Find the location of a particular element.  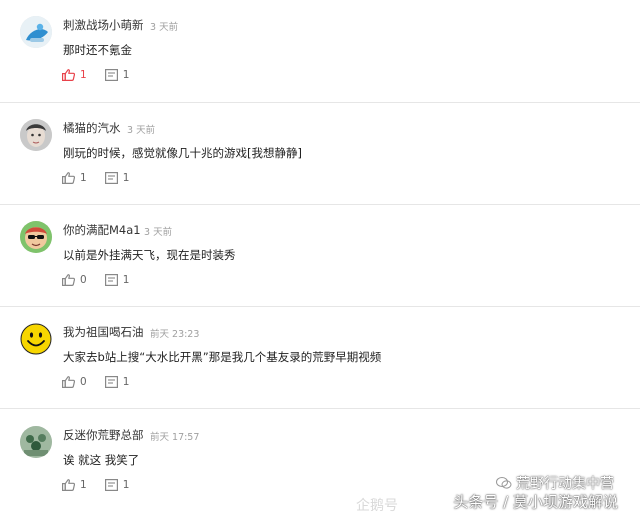

smiley-face-avatar-icon is located at coordinates (36, 339).